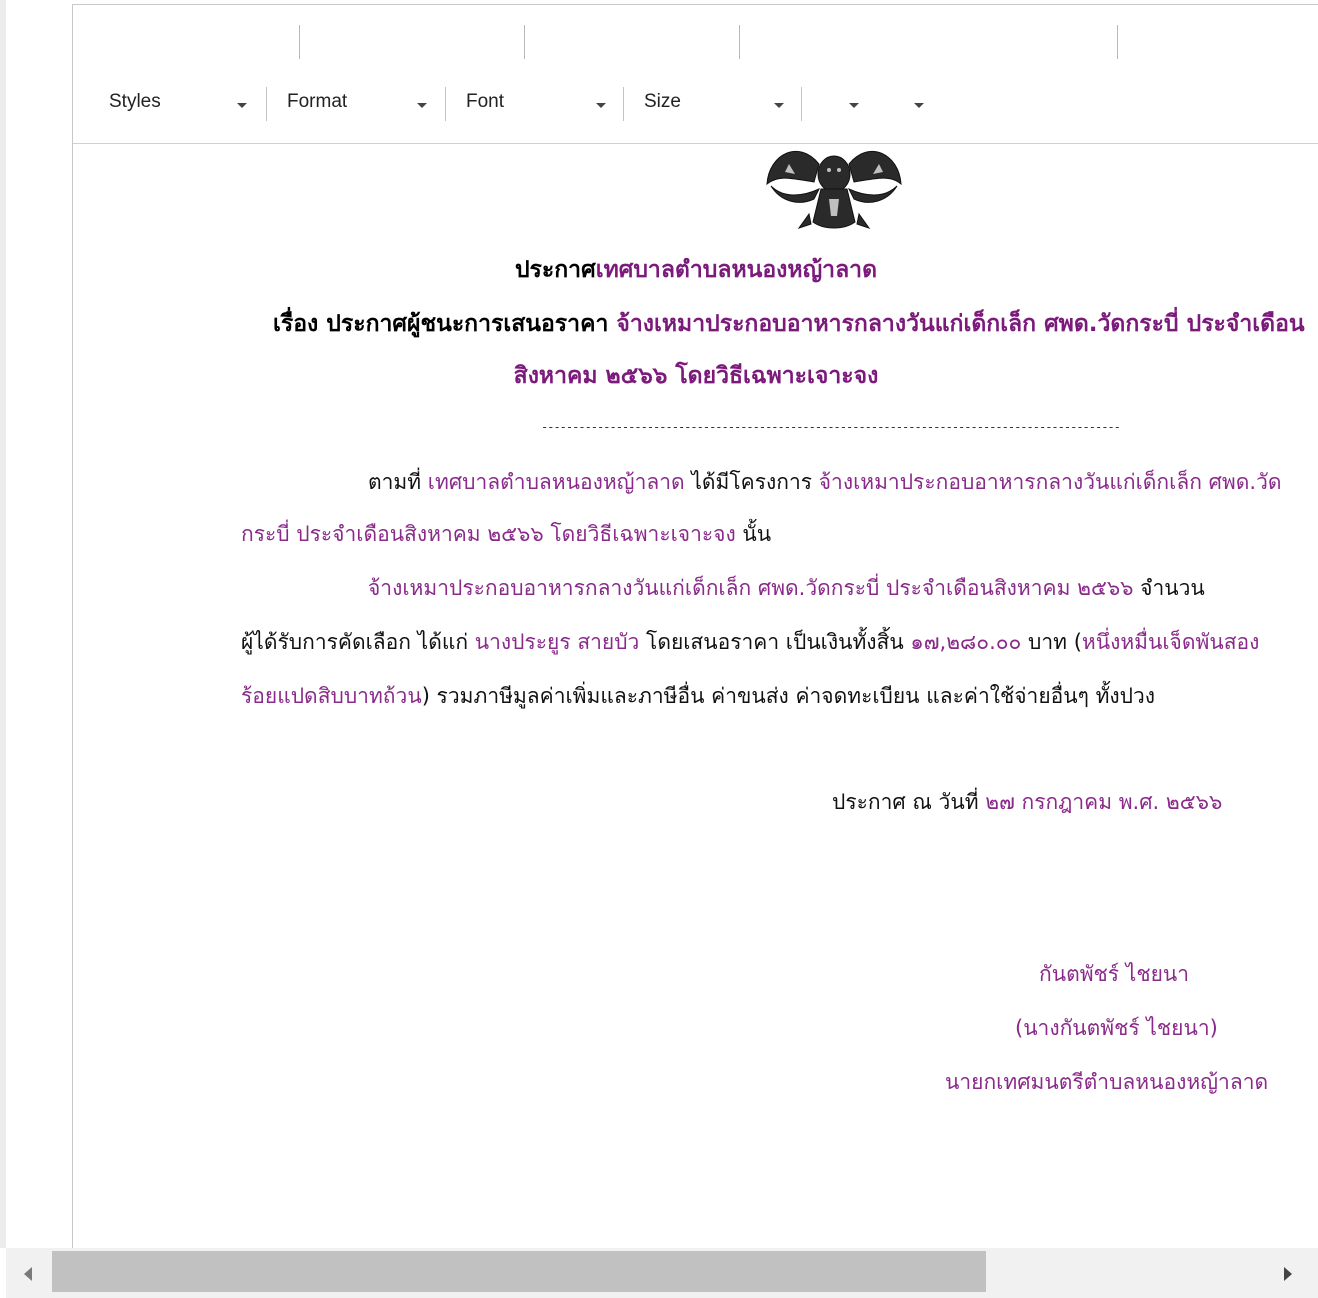  Describe the element at coordinates (184, 104) in the screenshot. I see `styles-dropdown: Styles` at that location.